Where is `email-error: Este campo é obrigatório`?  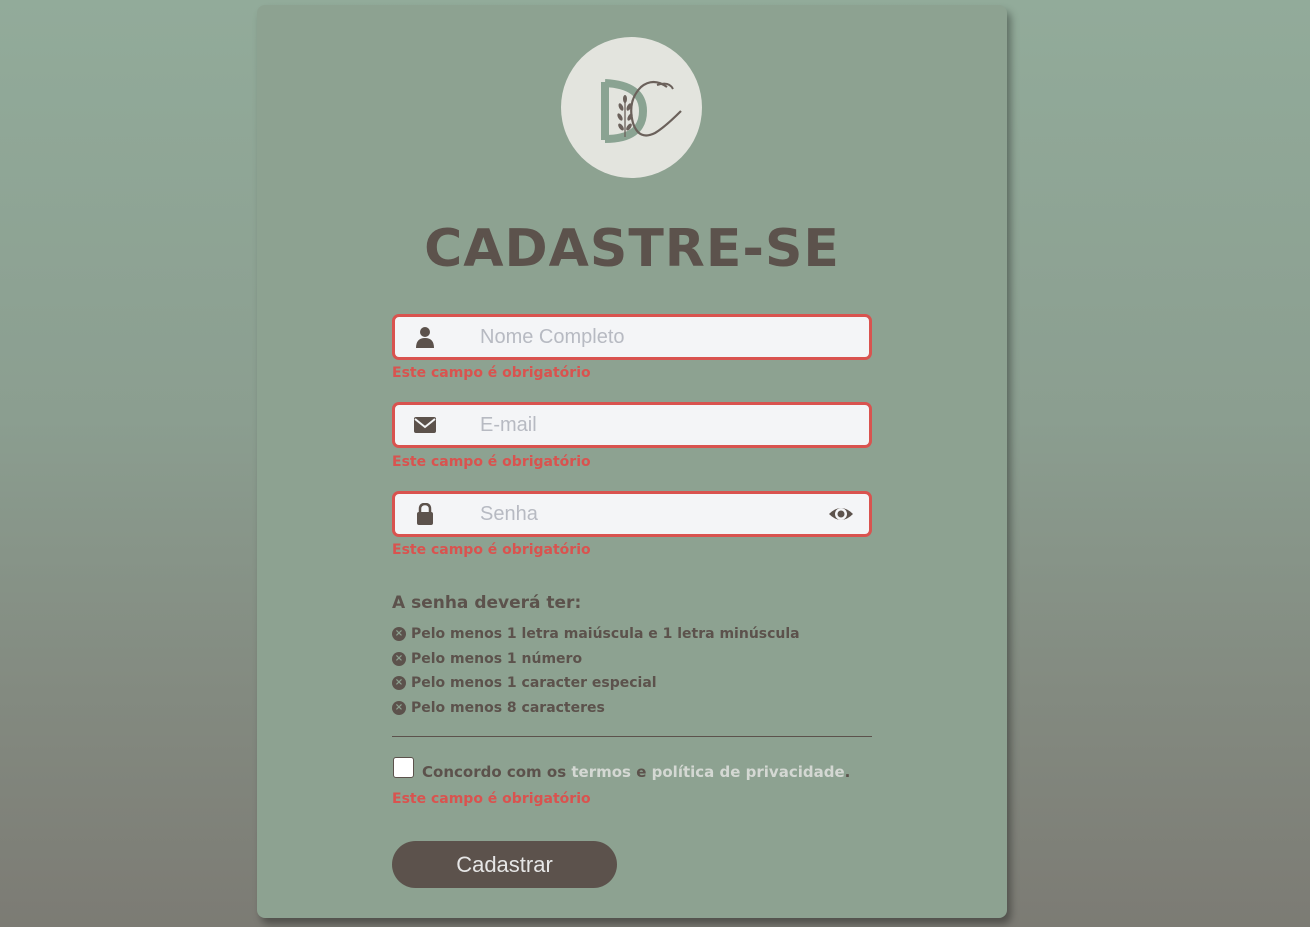
email-error: Este campo é obrigatório is located at coordinates (491, 462).